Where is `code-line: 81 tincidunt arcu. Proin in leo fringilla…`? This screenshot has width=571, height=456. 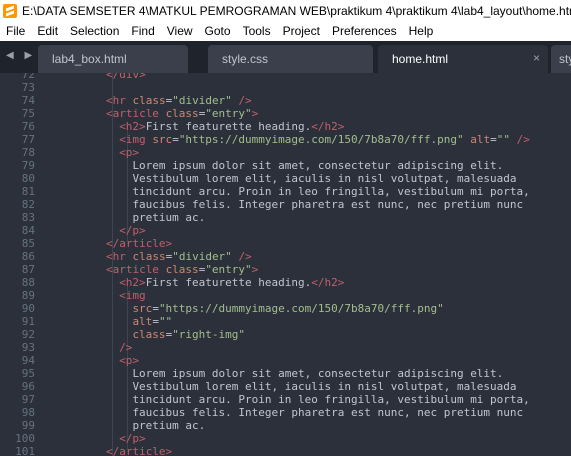
code-line: 81 tincidunt arcu. Proin in leo fringilla… is located at coordinates (285, 191).